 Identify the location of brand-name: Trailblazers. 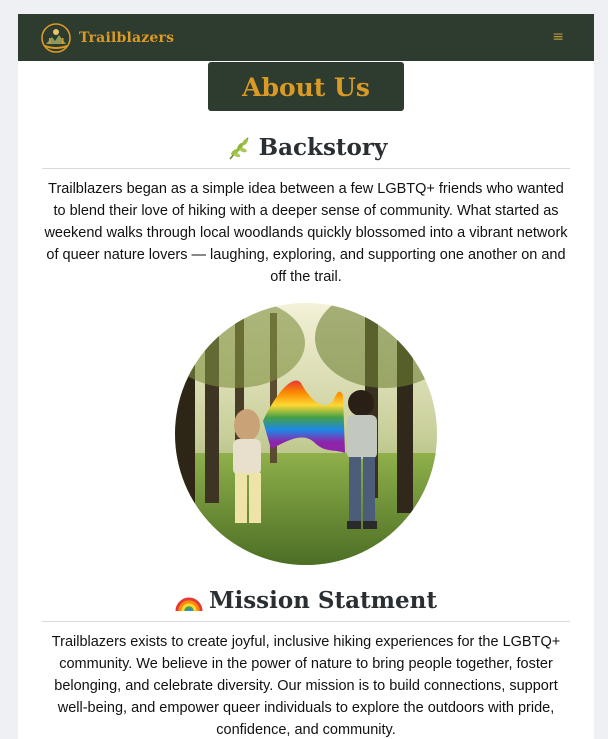
(126, 38).